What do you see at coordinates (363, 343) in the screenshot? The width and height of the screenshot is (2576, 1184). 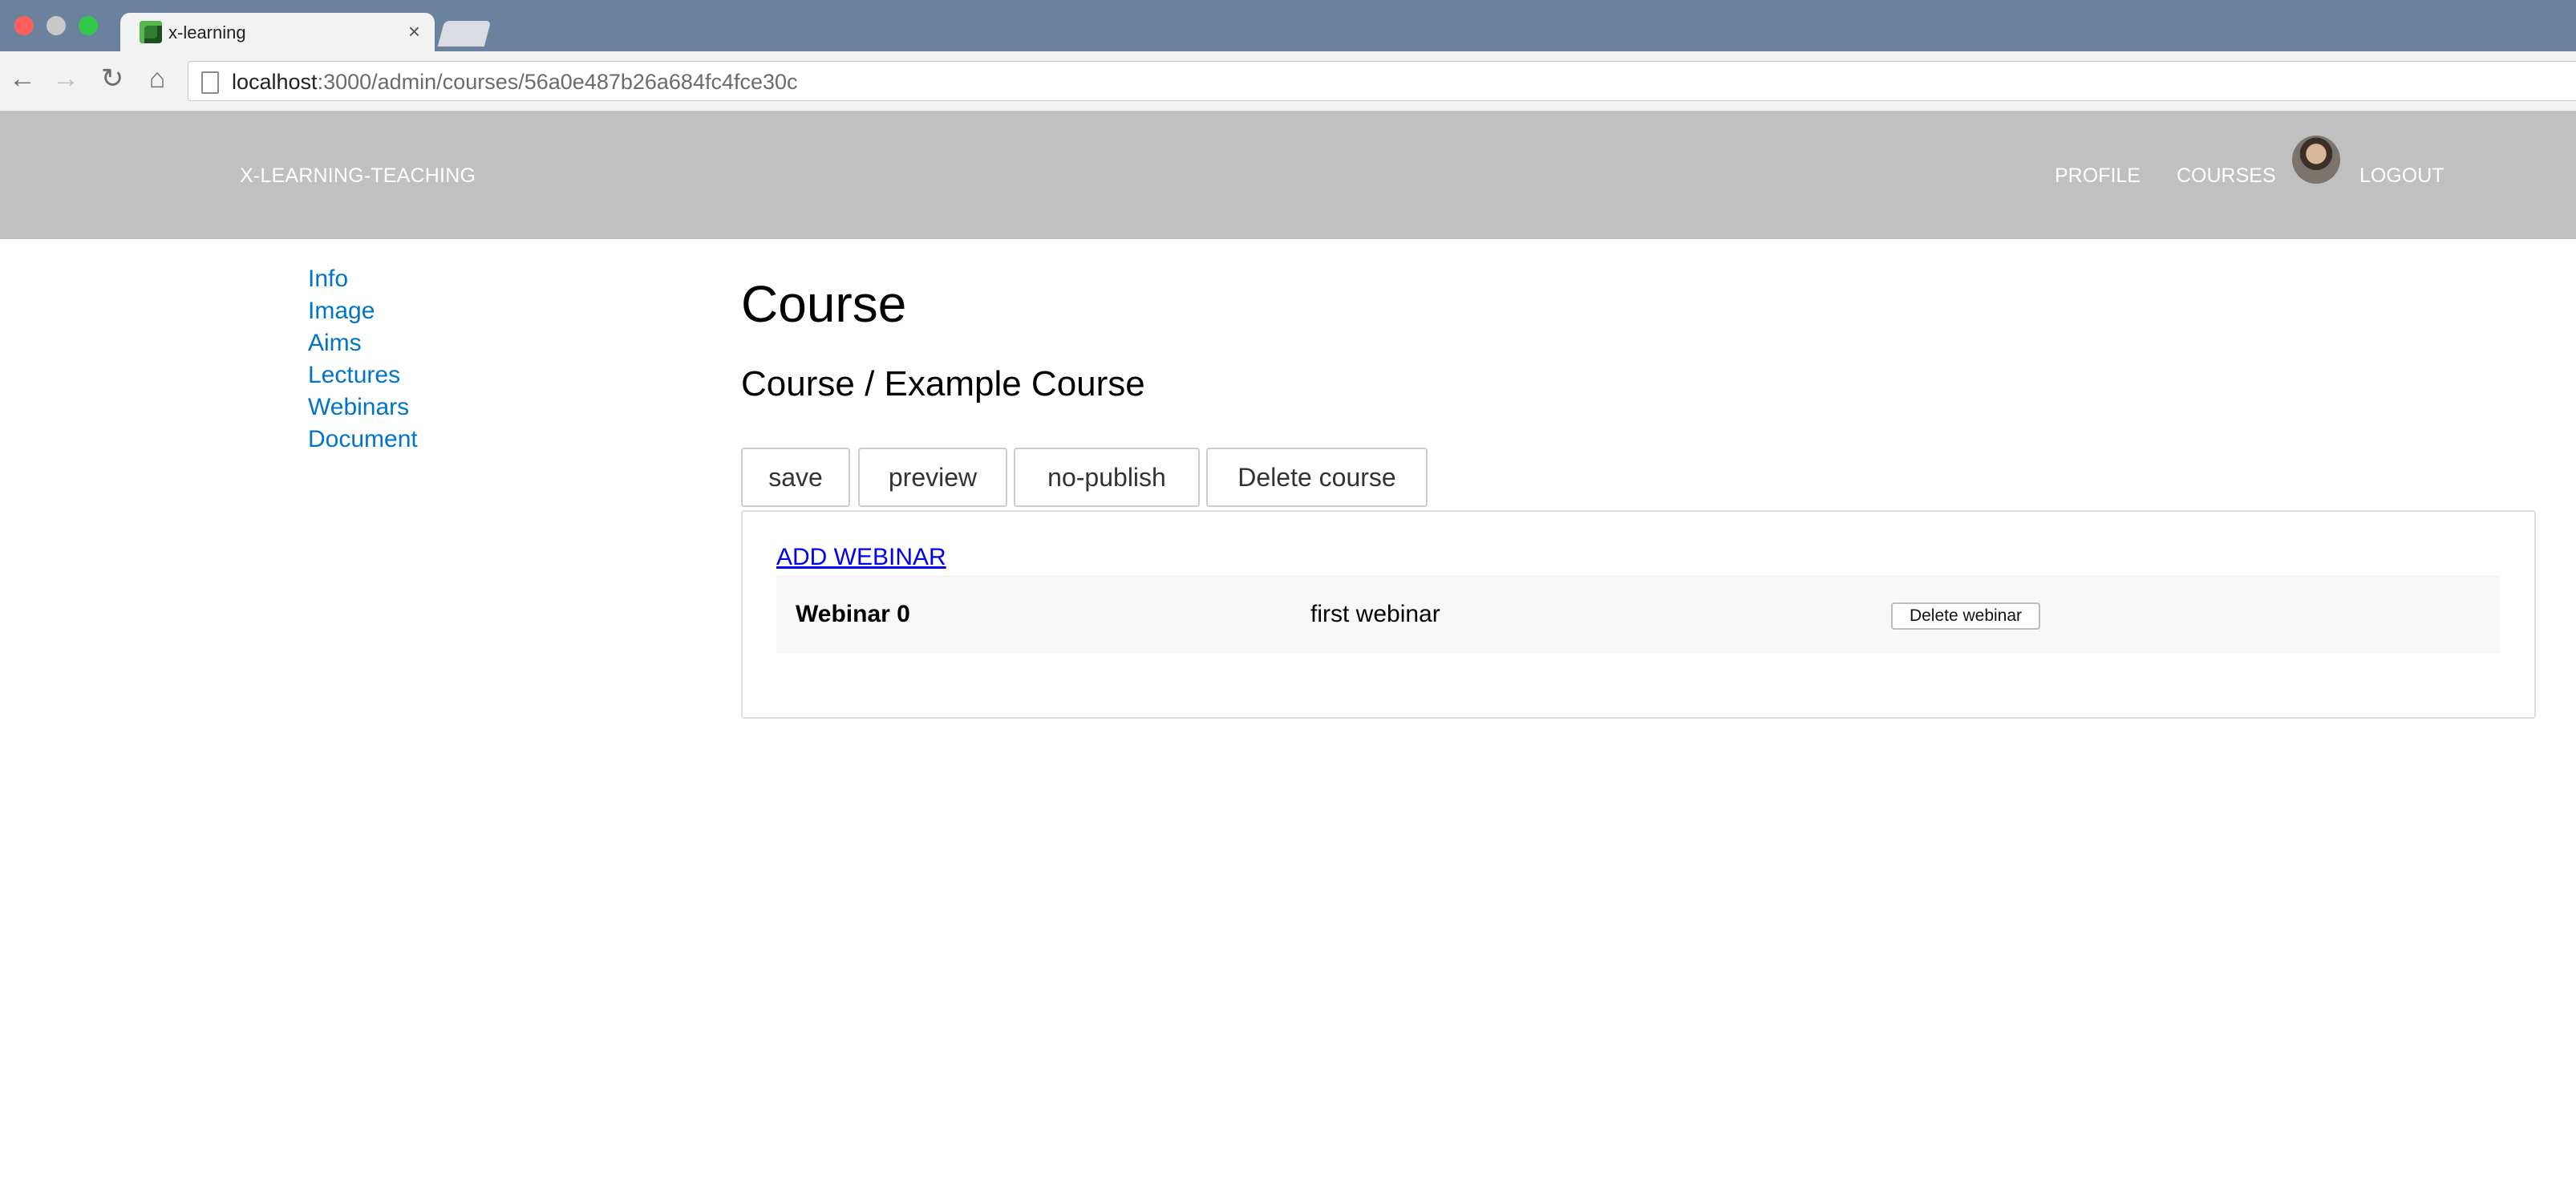 I see `sidebar-item-aims: Aims` at bounding box center [363, 343].